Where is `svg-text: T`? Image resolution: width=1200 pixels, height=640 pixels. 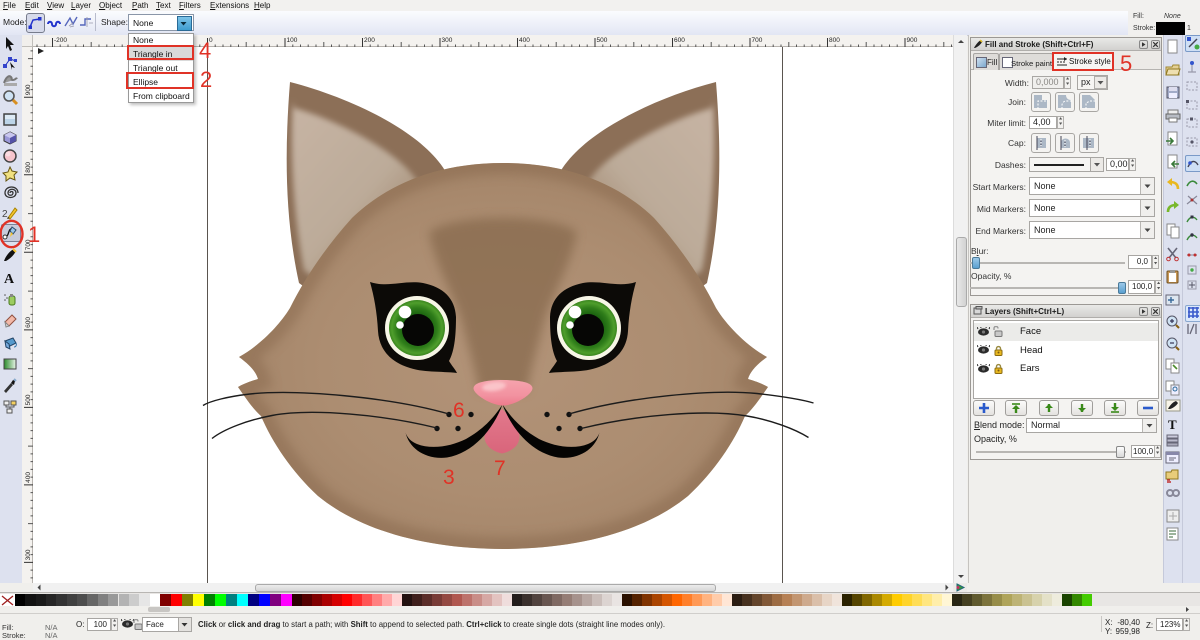 svg-text: T is located at coordinates (1172, 424).